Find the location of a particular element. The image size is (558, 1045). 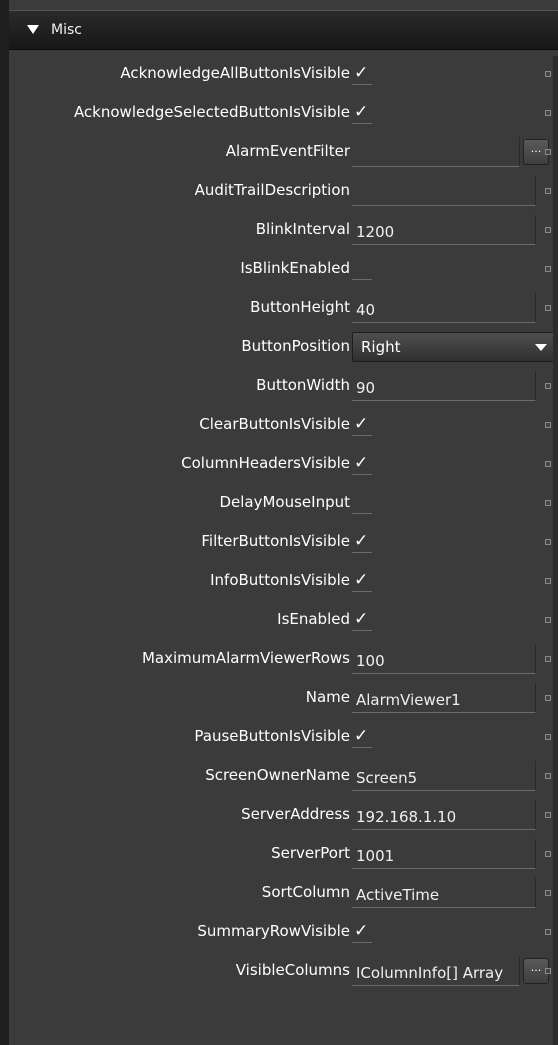

property-value-area: Screen5 is located at coordinates (444, 777).